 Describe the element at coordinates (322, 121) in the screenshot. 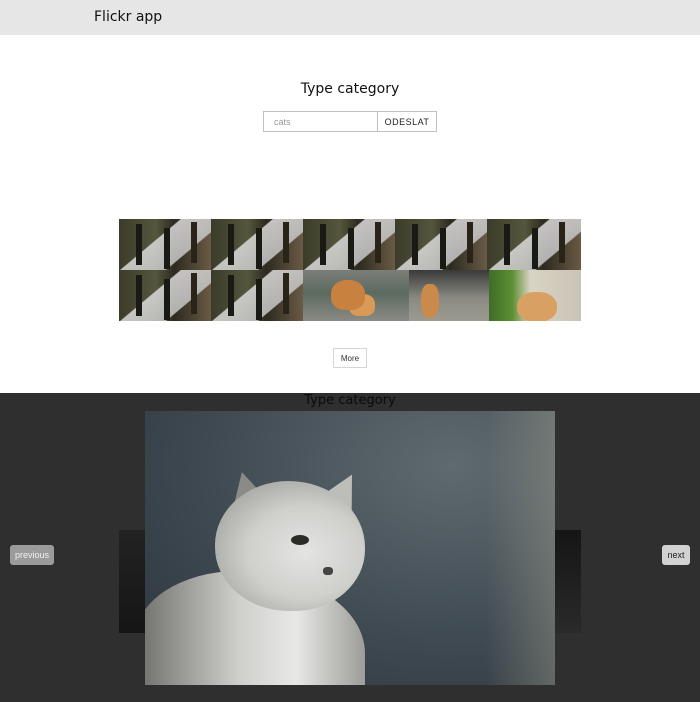

I see `category-input` at that location.